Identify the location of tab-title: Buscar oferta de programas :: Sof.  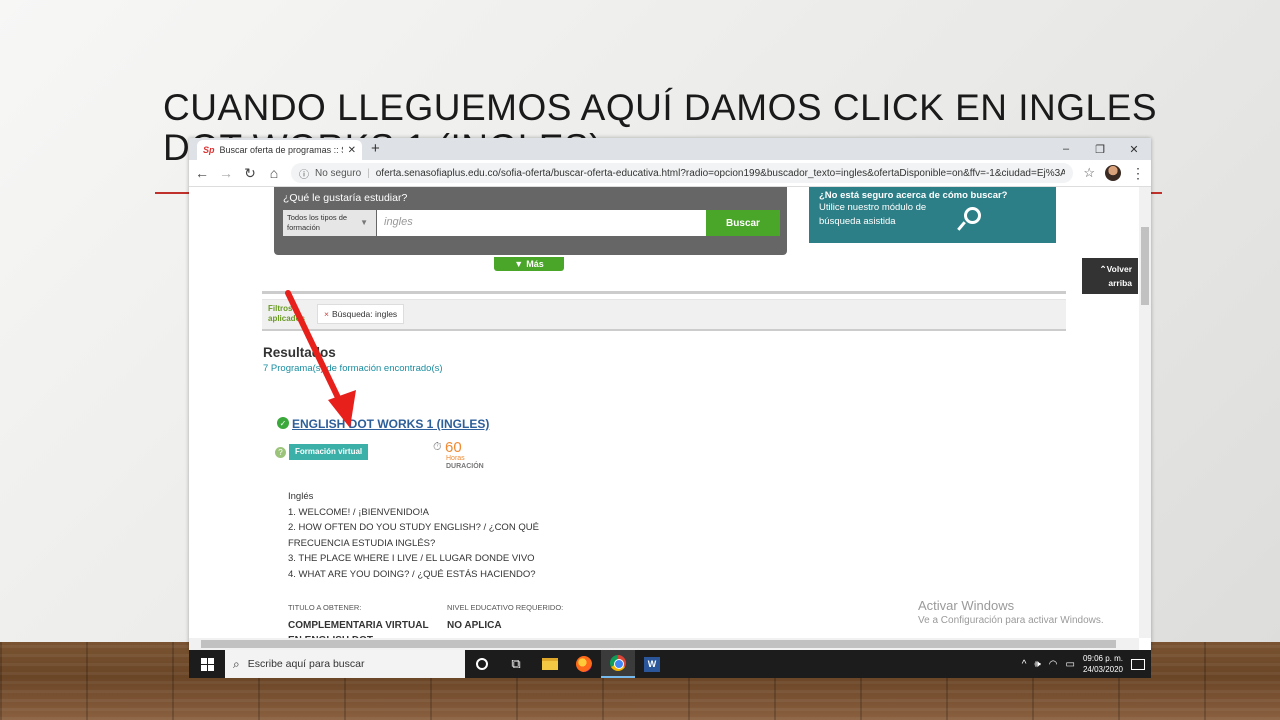
(281, 150).